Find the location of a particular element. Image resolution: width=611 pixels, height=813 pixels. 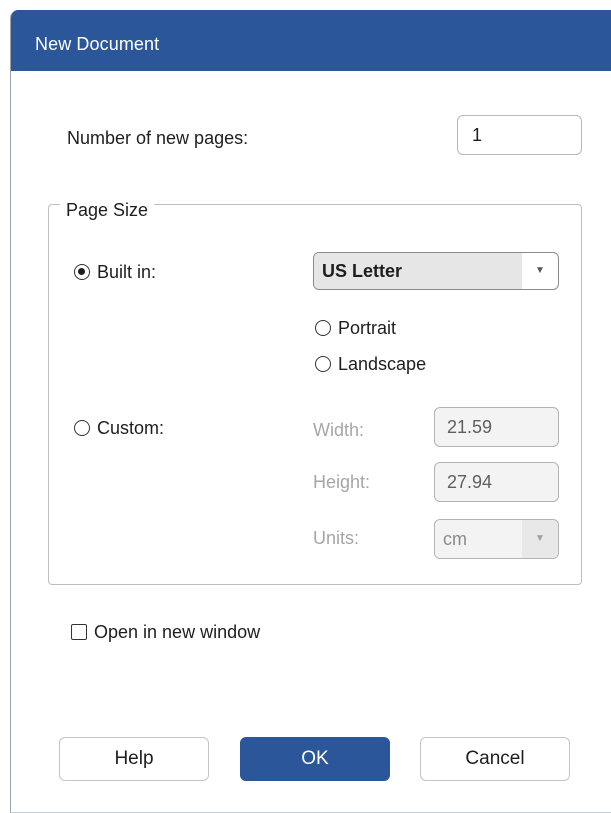

width-label: Width: is located at coordinates (339, 430).